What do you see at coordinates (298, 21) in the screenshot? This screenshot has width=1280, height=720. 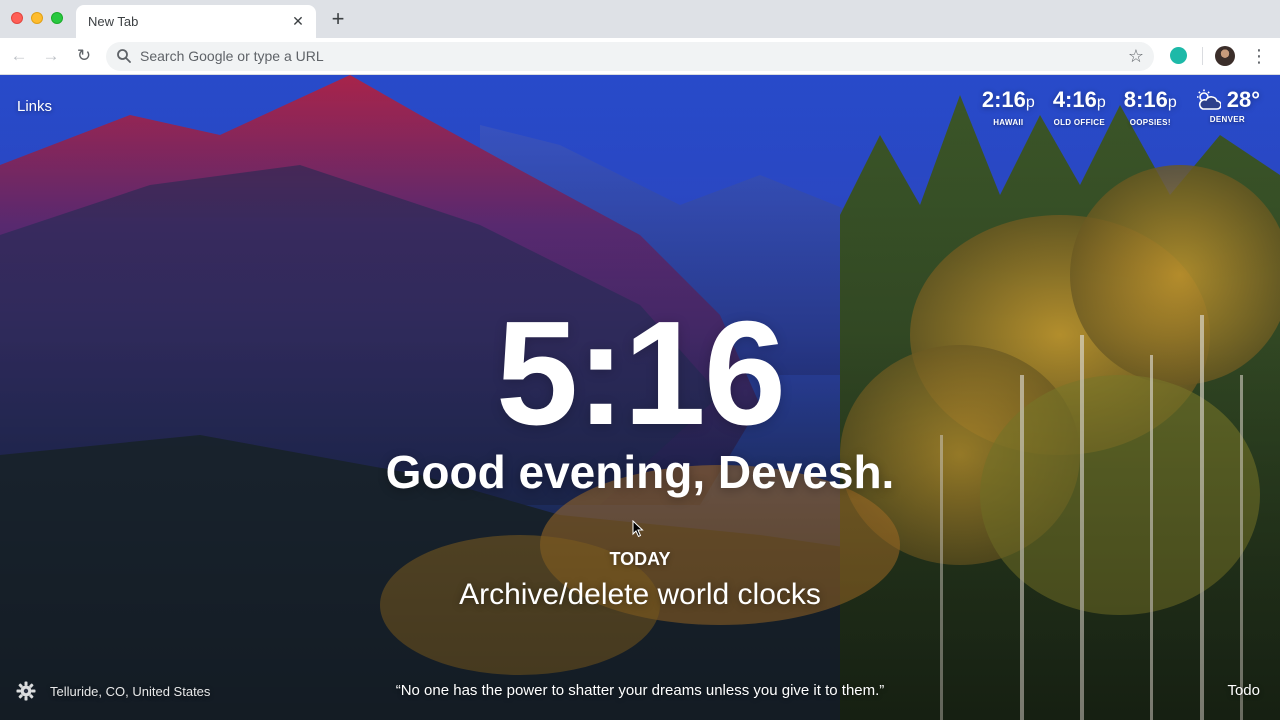 I see `tab-close-icon: ✕` at bounding box center [298, 21].